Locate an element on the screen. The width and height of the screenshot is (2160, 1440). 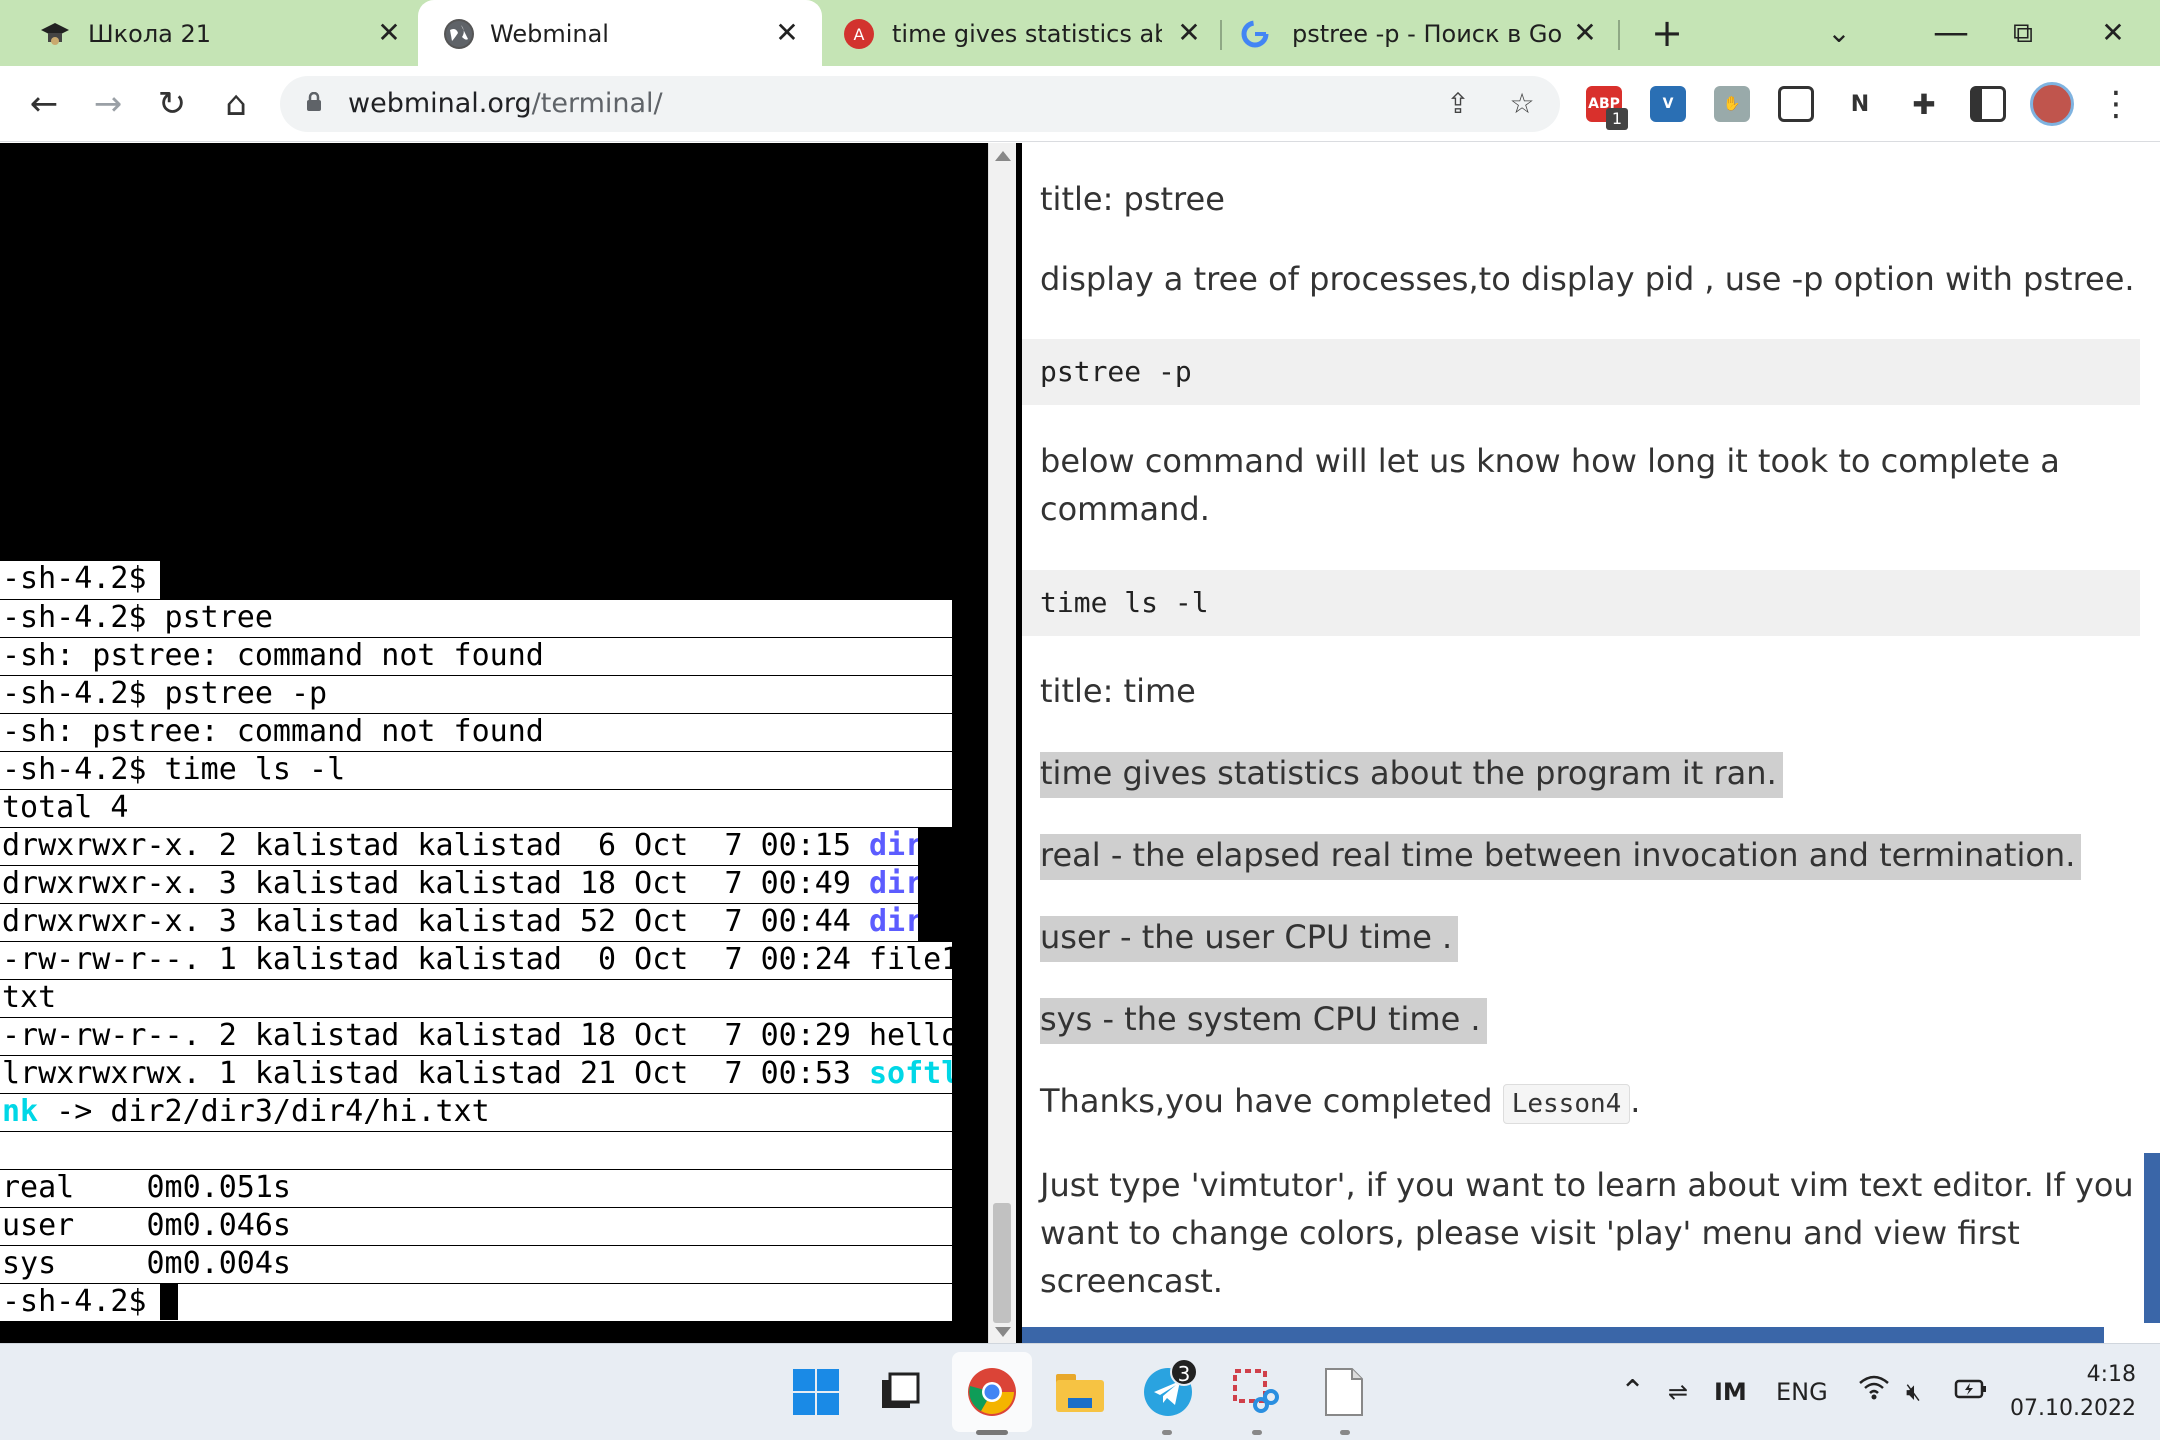
listing-dir-name: dir2 is located at coordinates (893, 883).